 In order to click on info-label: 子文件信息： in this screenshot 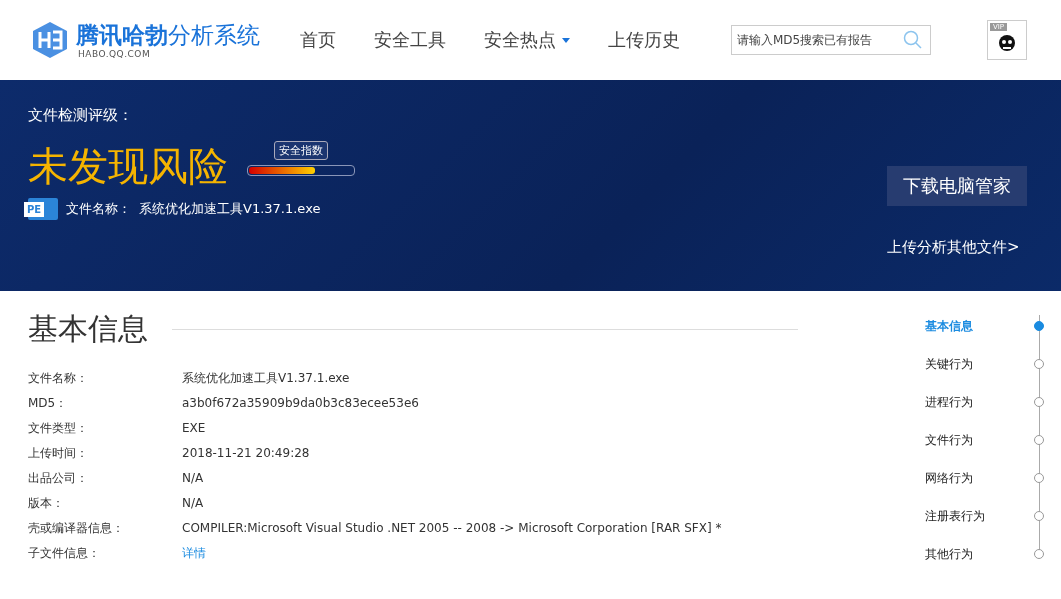, I will do `click(64, 553)`.